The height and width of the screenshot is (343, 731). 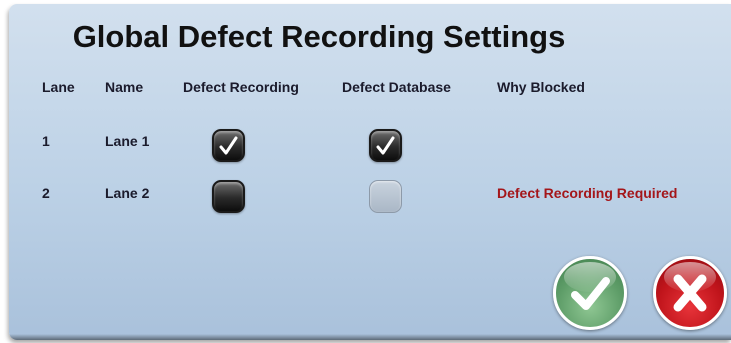 What do you see at coordinates (58, 87) in the screenshot?
I see `column-header-lane: Lane` at bounding box center [58, 87].